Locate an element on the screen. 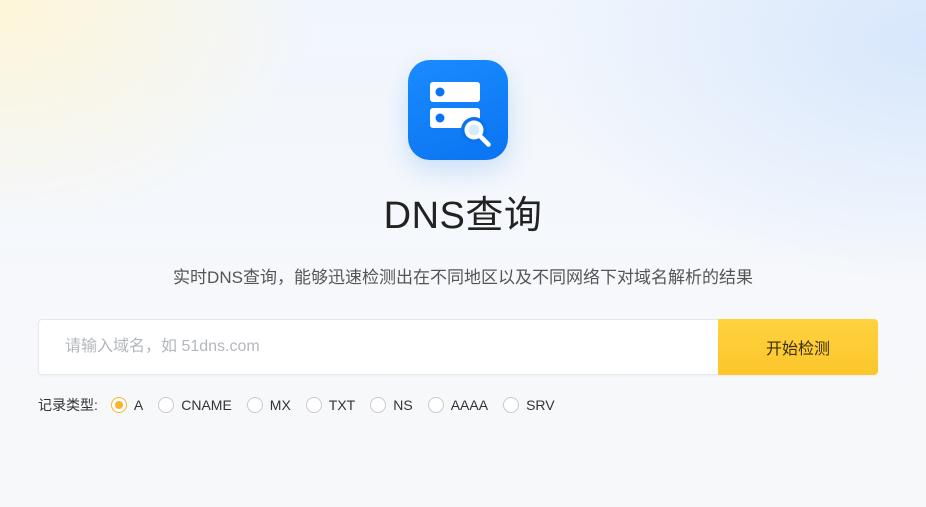 The height and width of the screenshot is (507, 926). start-check-button: 开始检测 is located at coordinates (798, 347).